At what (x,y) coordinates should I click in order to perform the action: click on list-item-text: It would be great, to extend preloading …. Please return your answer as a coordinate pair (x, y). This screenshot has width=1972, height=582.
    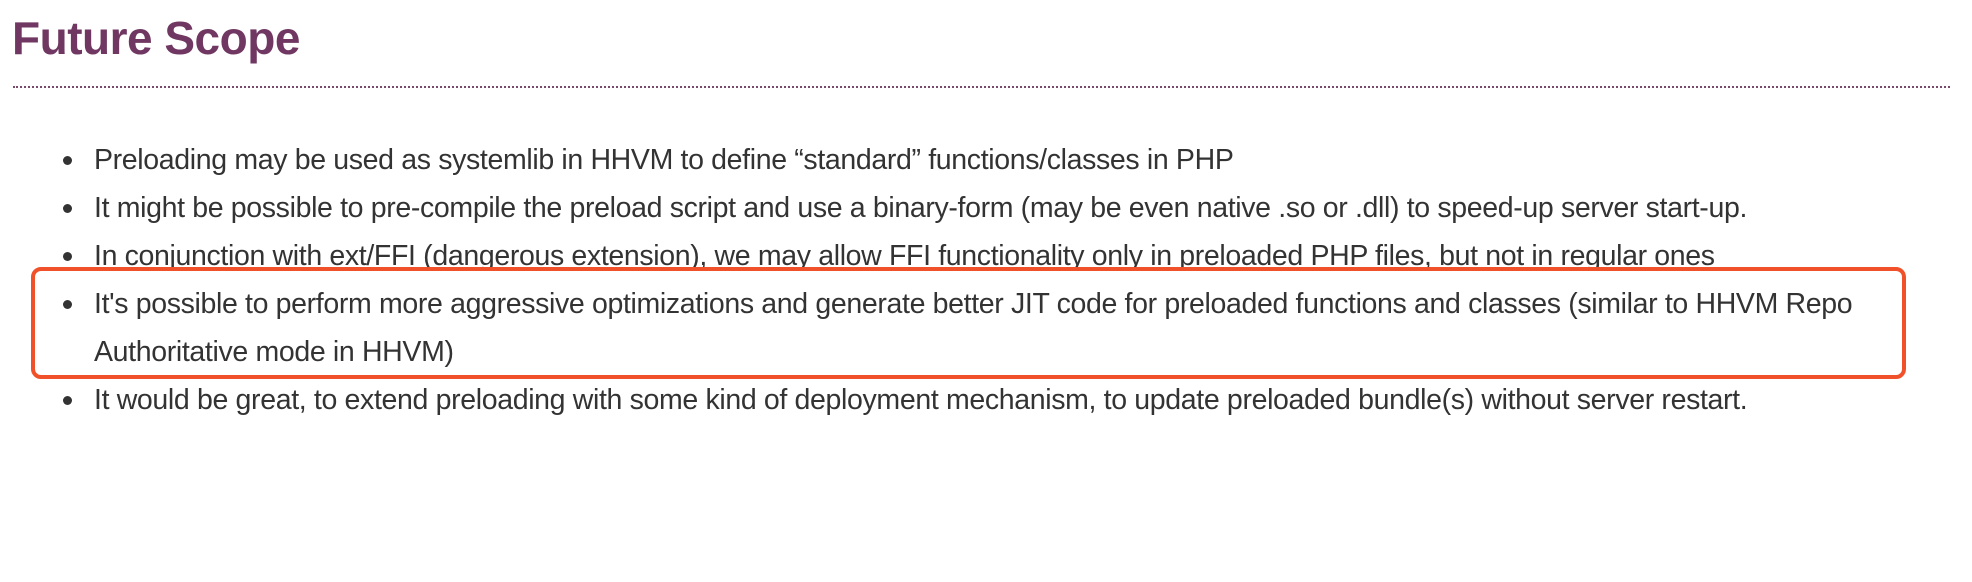
    Looking at the image, I should click on (921, 400).